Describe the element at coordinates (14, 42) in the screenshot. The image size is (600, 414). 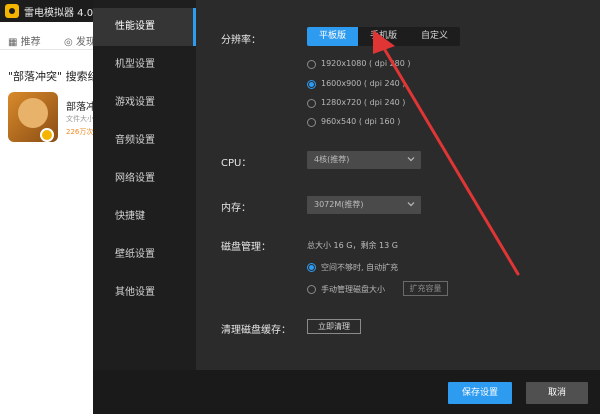
I see `recommend-icon: ▦` at that location.